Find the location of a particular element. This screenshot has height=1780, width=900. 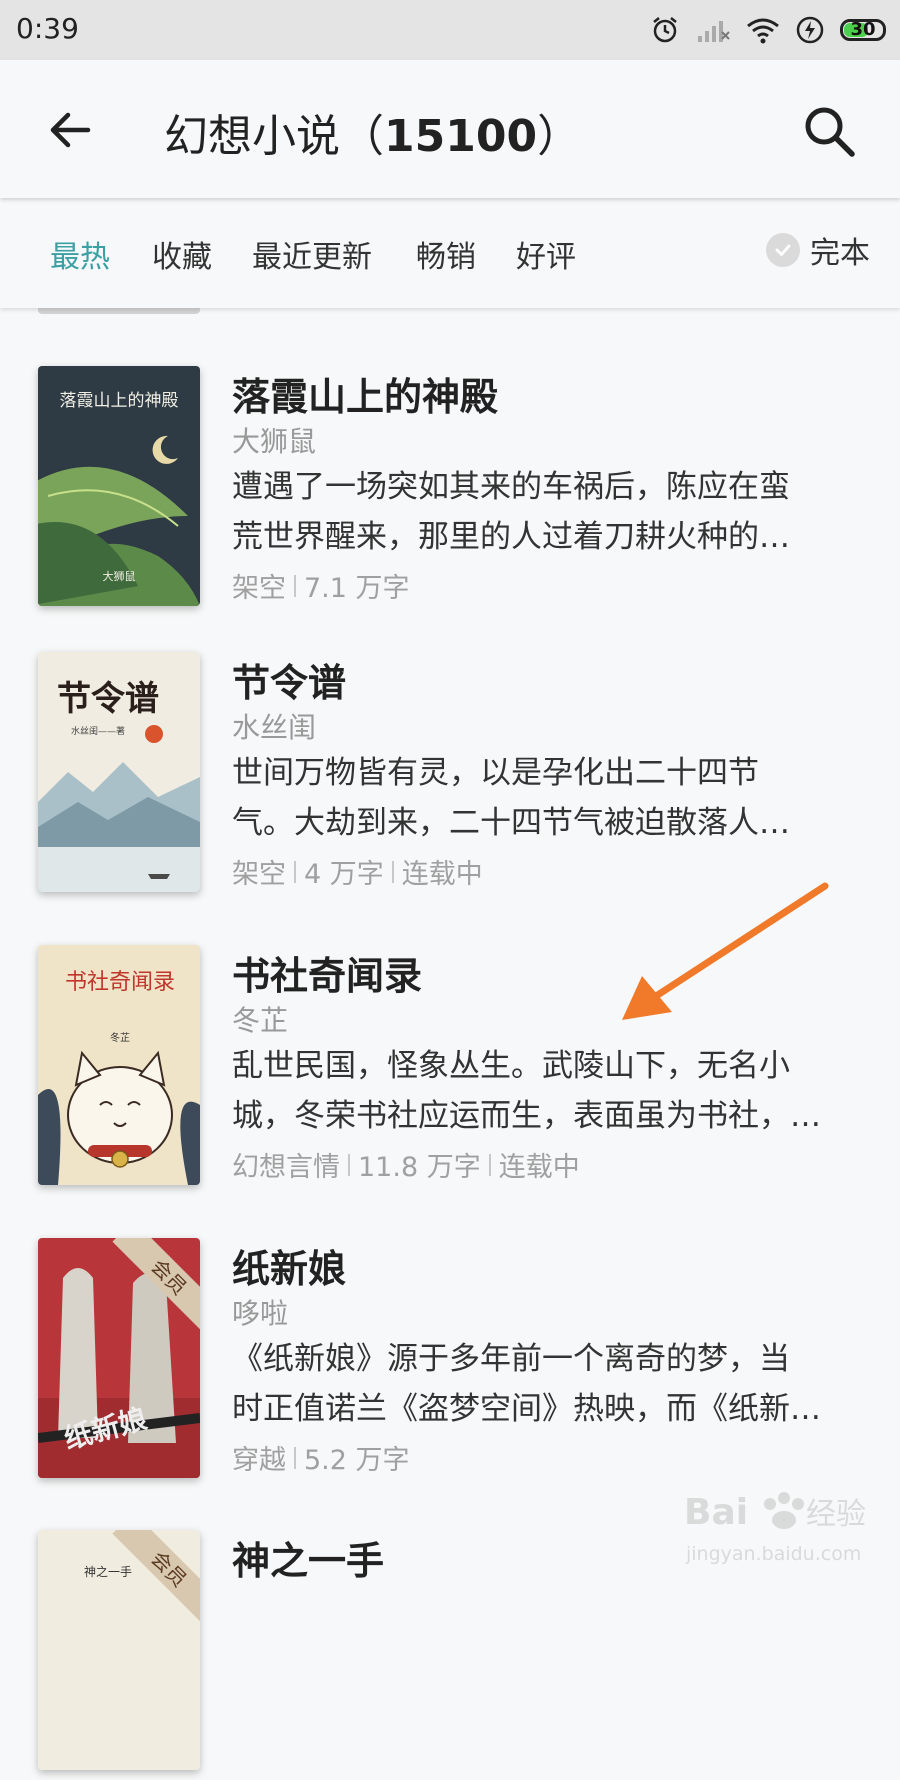

status-time: 0:39 is located at coordinates (47, 28).